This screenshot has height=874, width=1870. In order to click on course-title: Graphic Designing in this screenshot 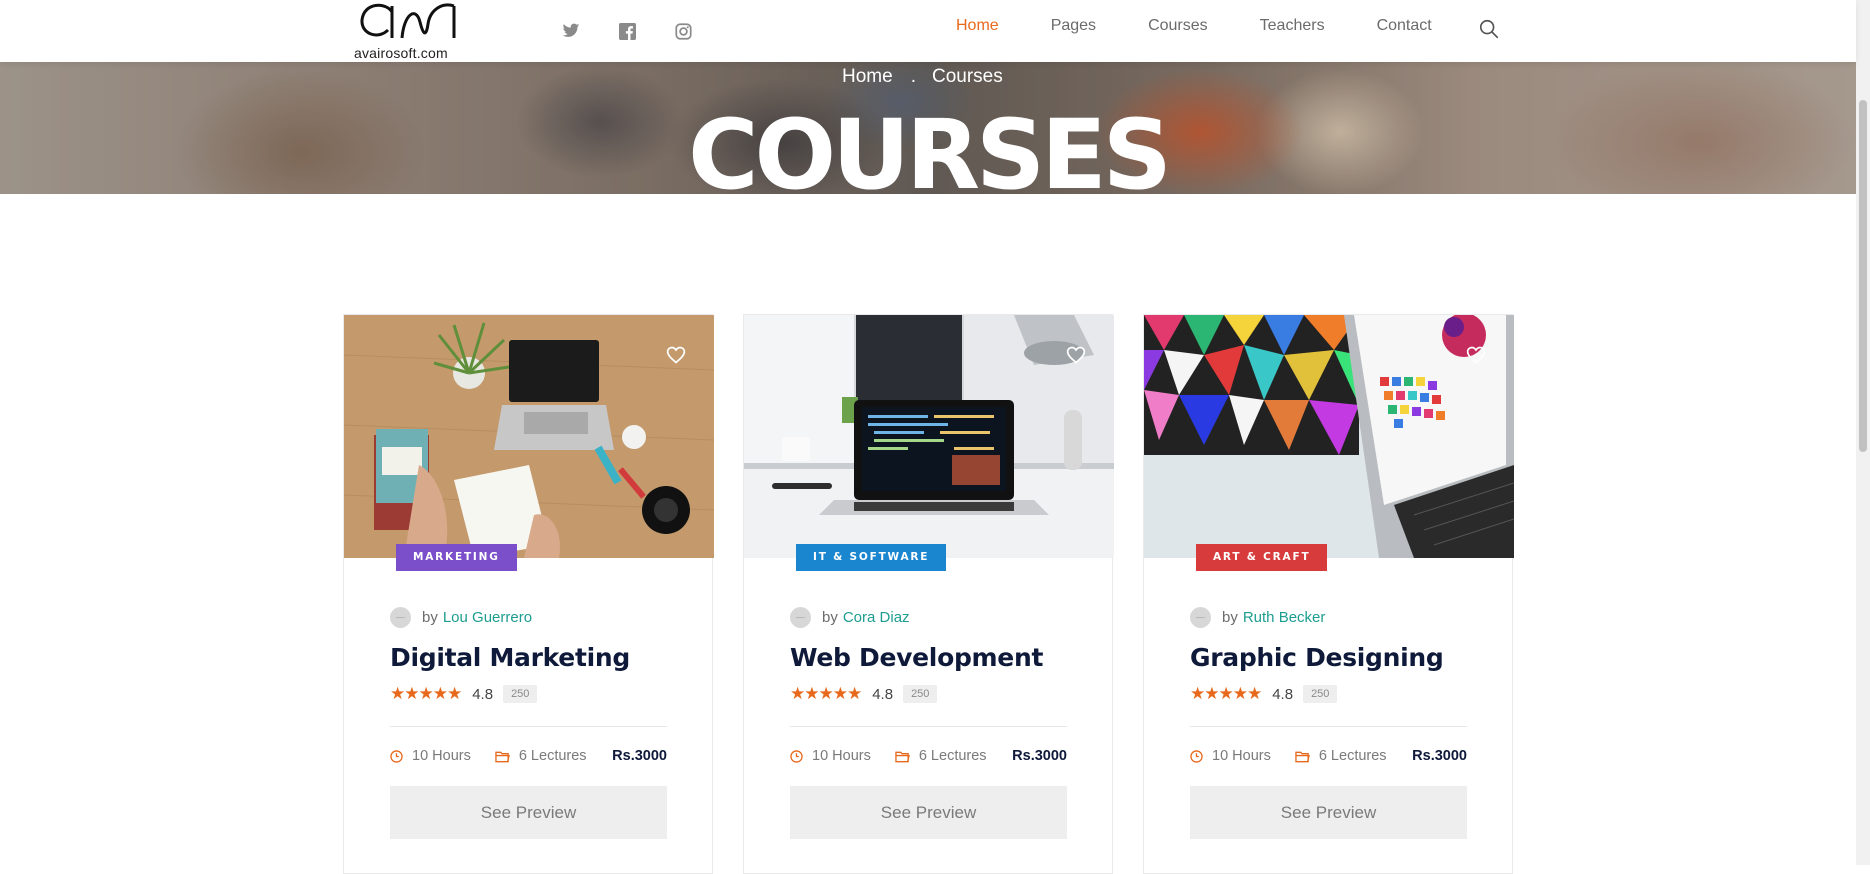, I will do `click(1328, 658)`.